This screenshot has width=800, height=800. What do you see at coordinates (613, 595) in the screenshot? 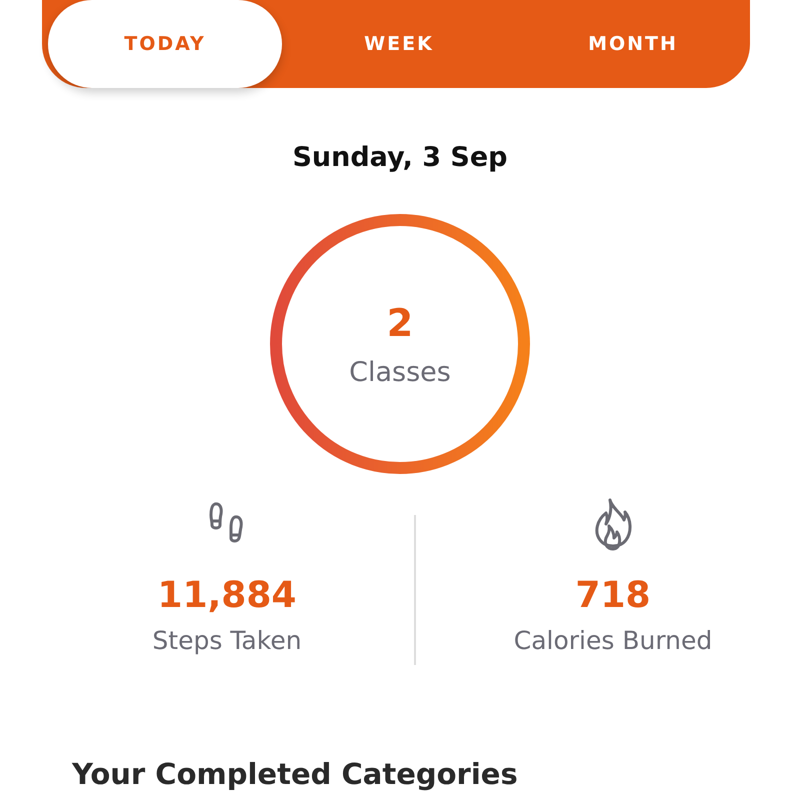
I see `stat-value: 718` at bounding box center [613, 595].